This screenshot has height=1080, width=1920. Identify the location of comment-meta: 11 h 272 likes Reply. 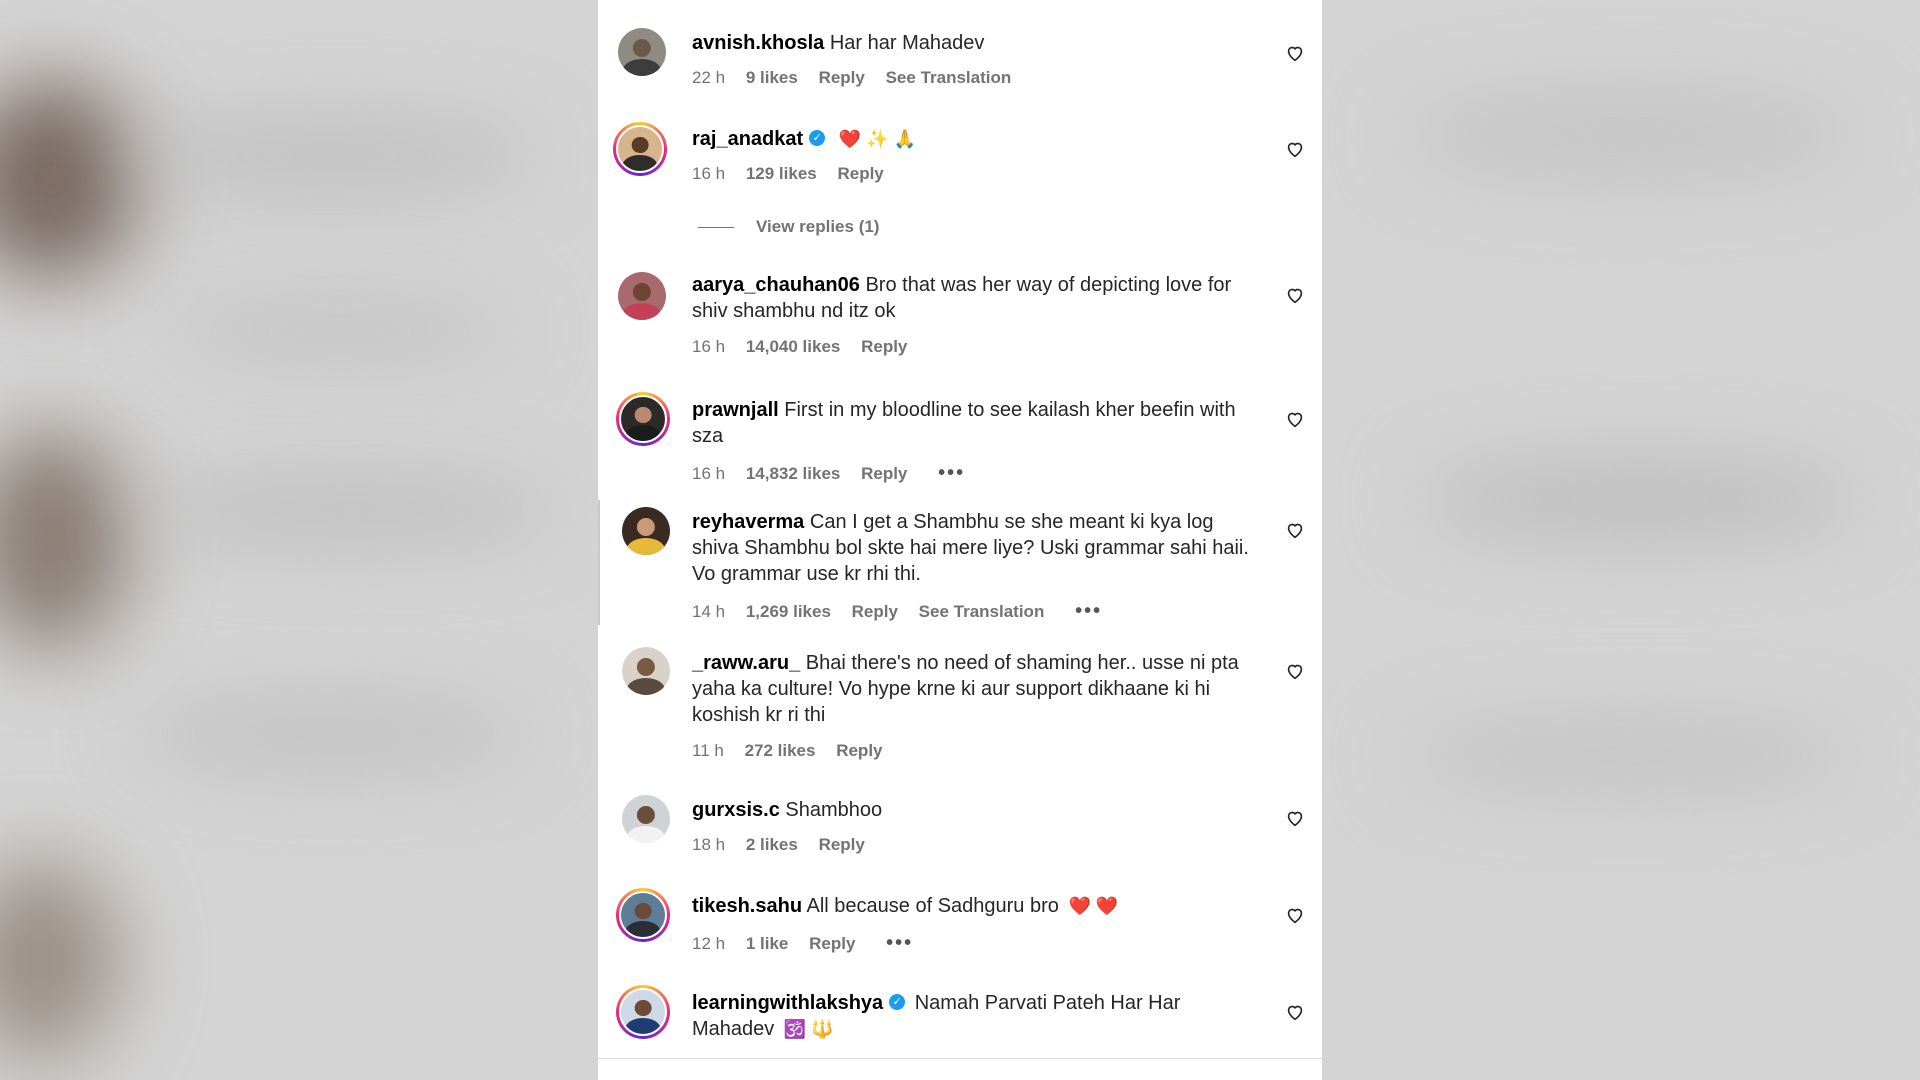
(795, 751).